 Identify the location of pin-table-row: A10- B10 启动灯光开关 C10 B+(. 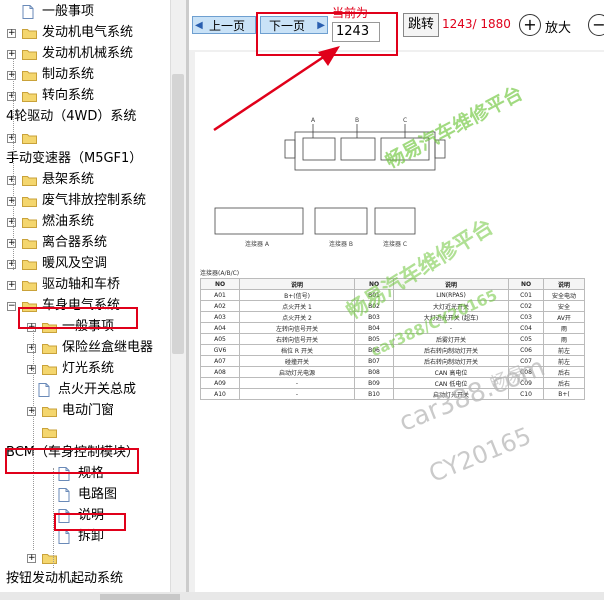
(392, 394).